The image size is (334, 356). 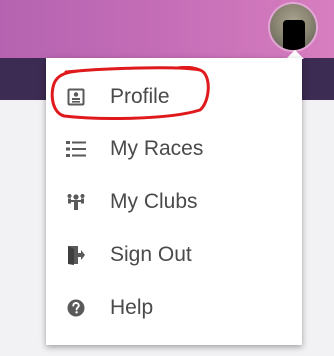 I want to click on avatar-redaction, so click(x=294, y=35).